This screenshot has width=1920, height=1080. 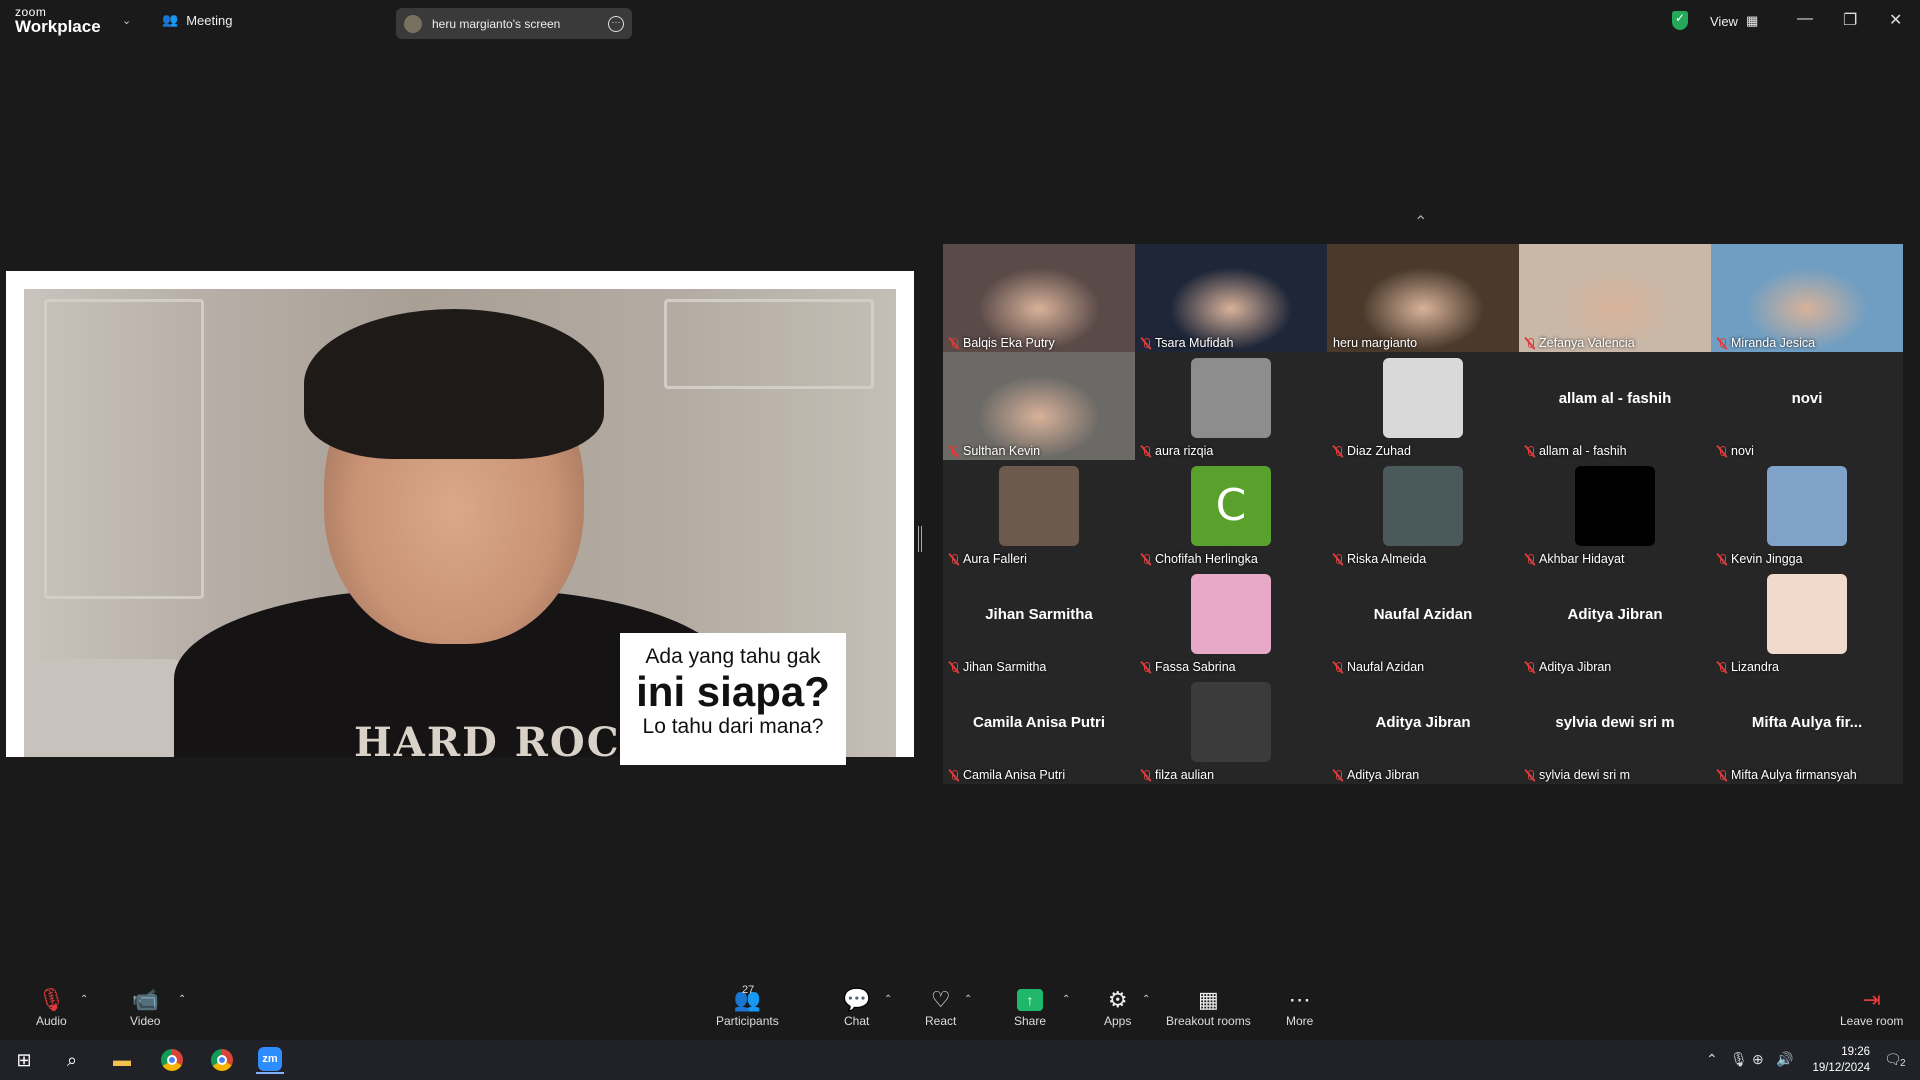 I want to click on search-icon: ⌕, so click(x=72, y=1060).